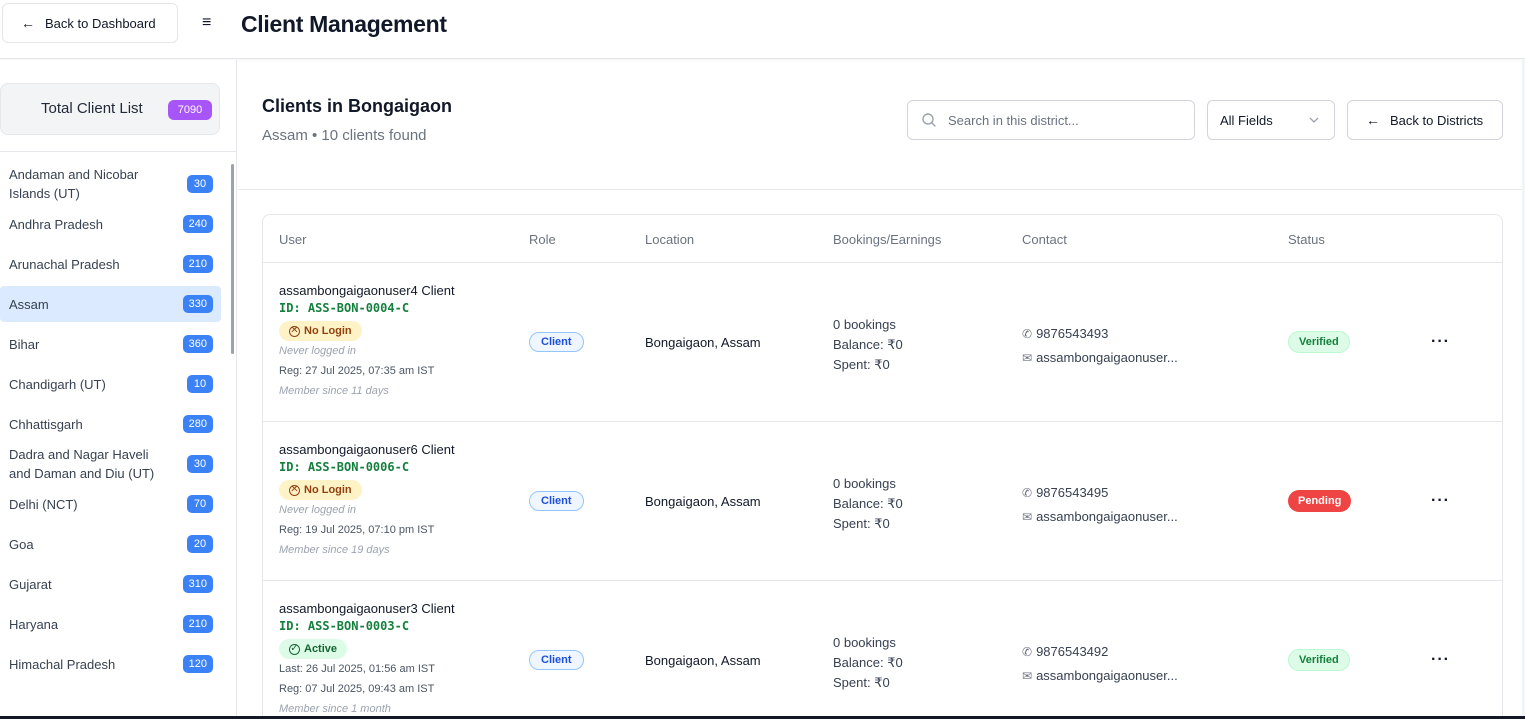  What do you see at coordinates (110, 664) in the screenshot?
I see `sidebar-state-item: Himachal Pradesh 120` at bounding box center [110, 664].